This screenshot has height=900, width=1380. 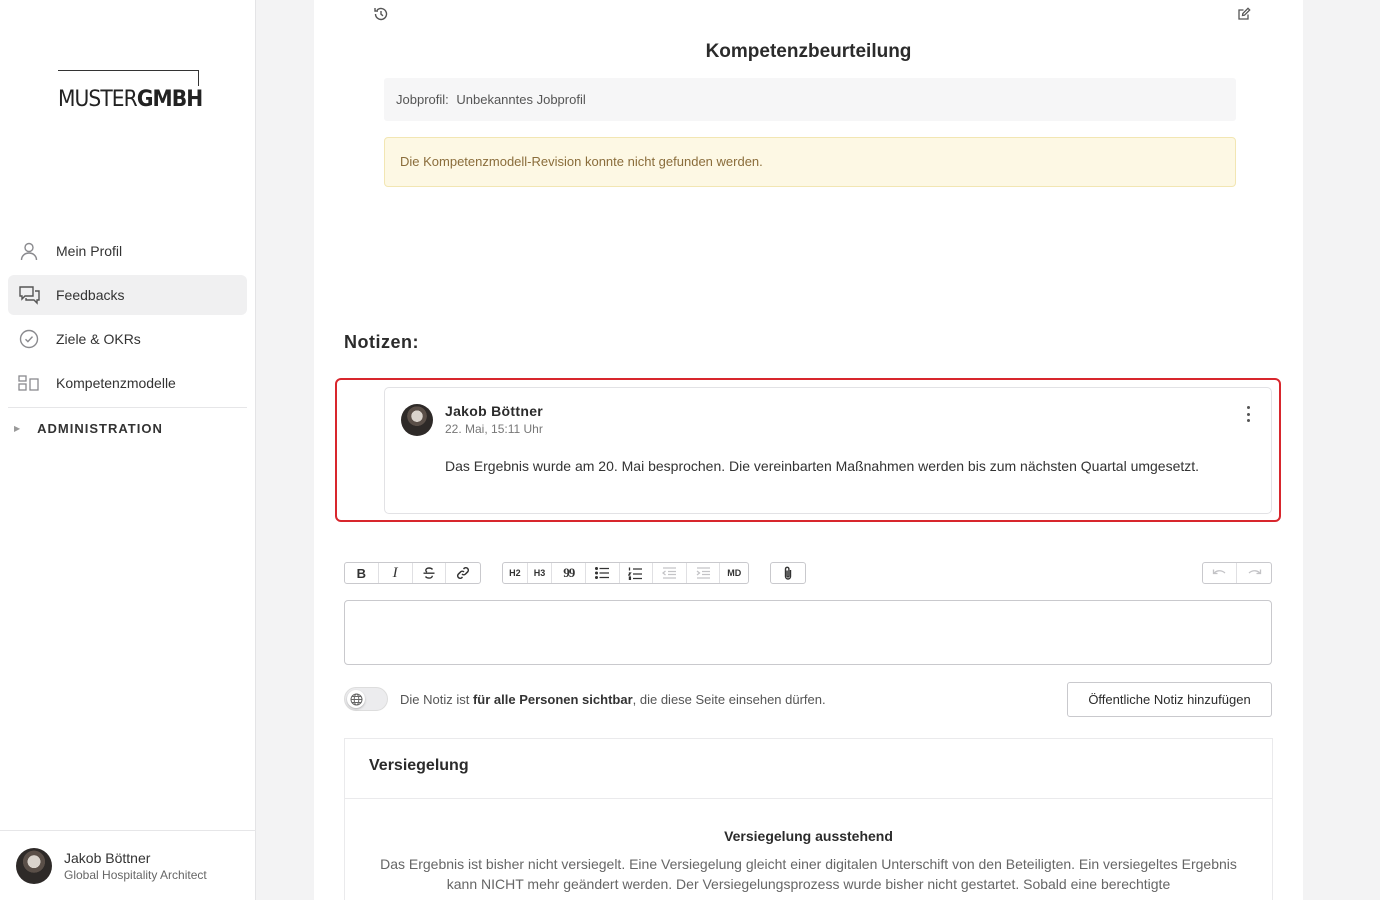 I want to click on seal-title: Versiegelung, so click(x=808, y=769).